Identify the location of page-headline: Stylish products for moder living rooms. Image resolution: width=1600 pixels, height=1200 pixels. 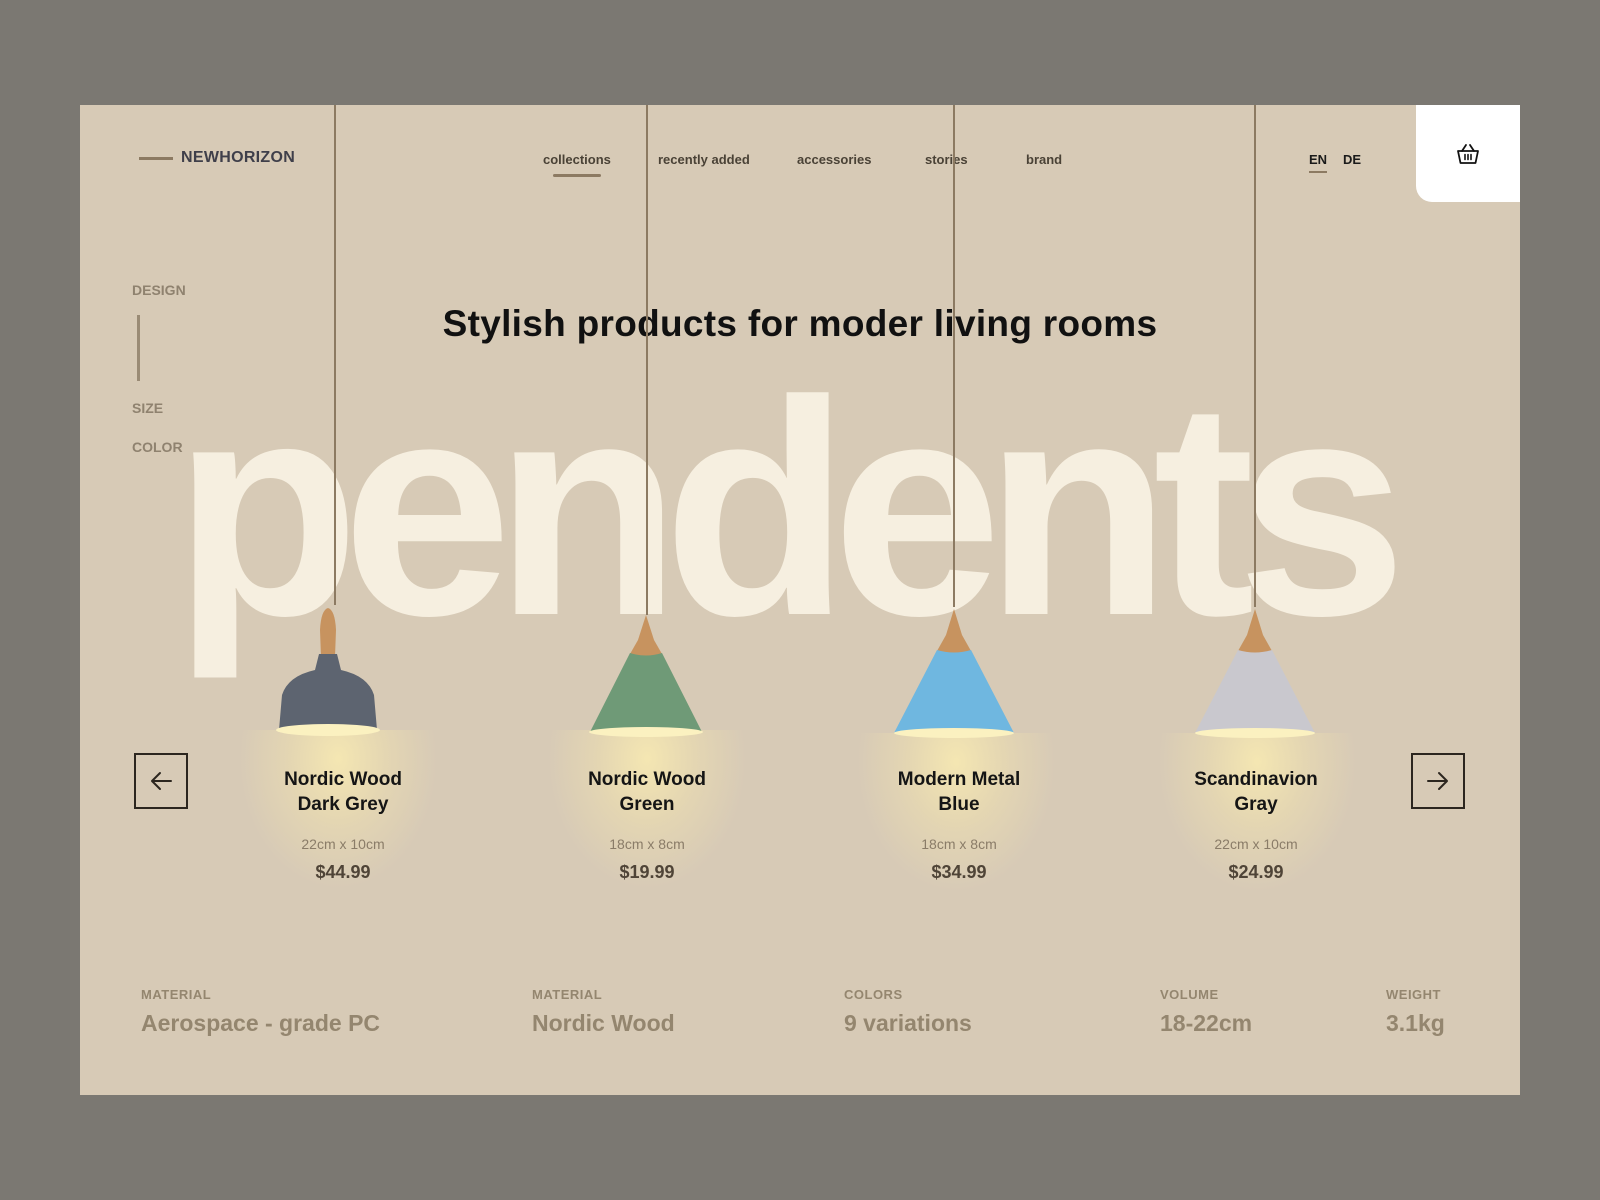
(800, 323).